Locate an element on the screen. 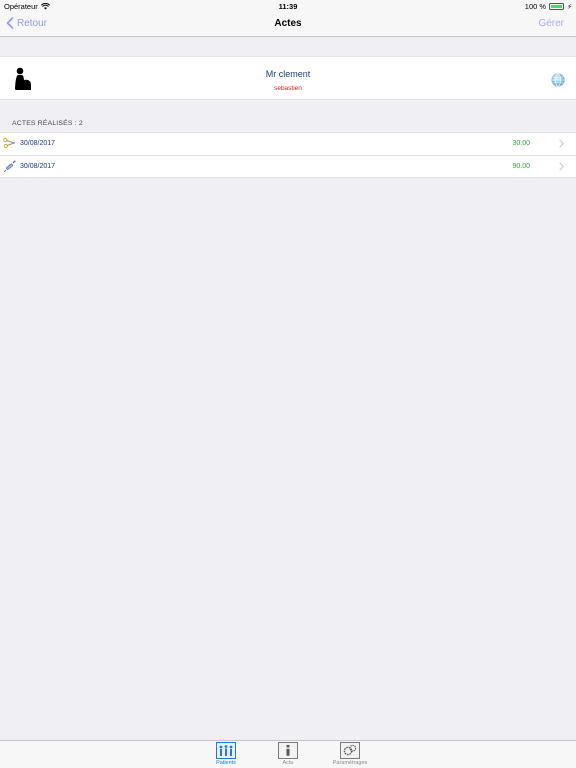 Image resolution: width=576 pixels, height=768 pixels. acts-section-header: ACTES RÉALISÉS : 2 is located at coordinates (47, 123).